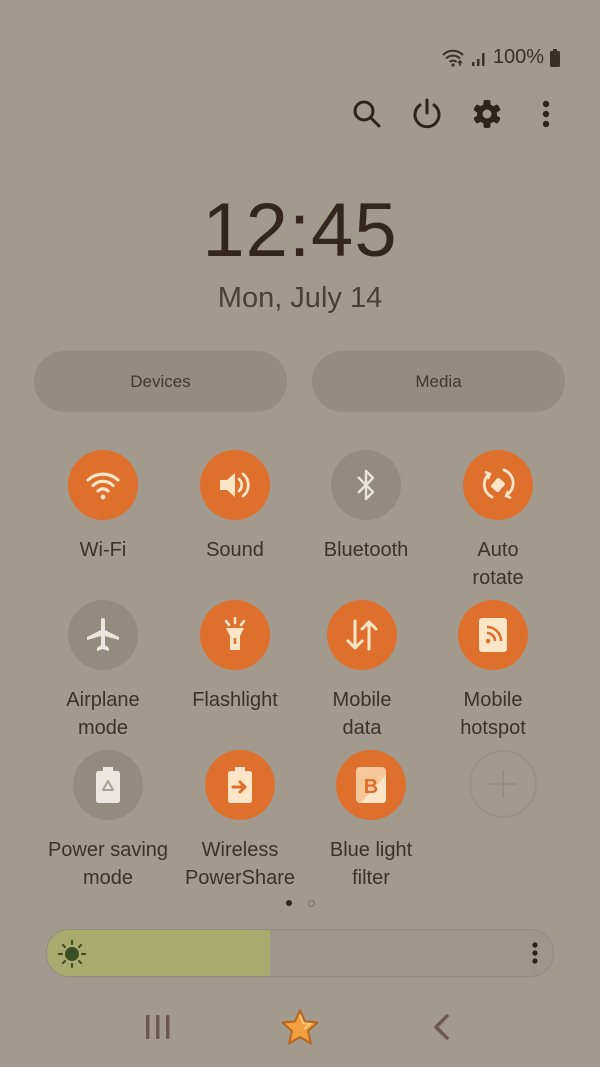  What do you see at coordinates (498, 564) in the screenshot?
I see `tile-auto-rotate-label: Auto rotate` at bounding box center [498, 564].